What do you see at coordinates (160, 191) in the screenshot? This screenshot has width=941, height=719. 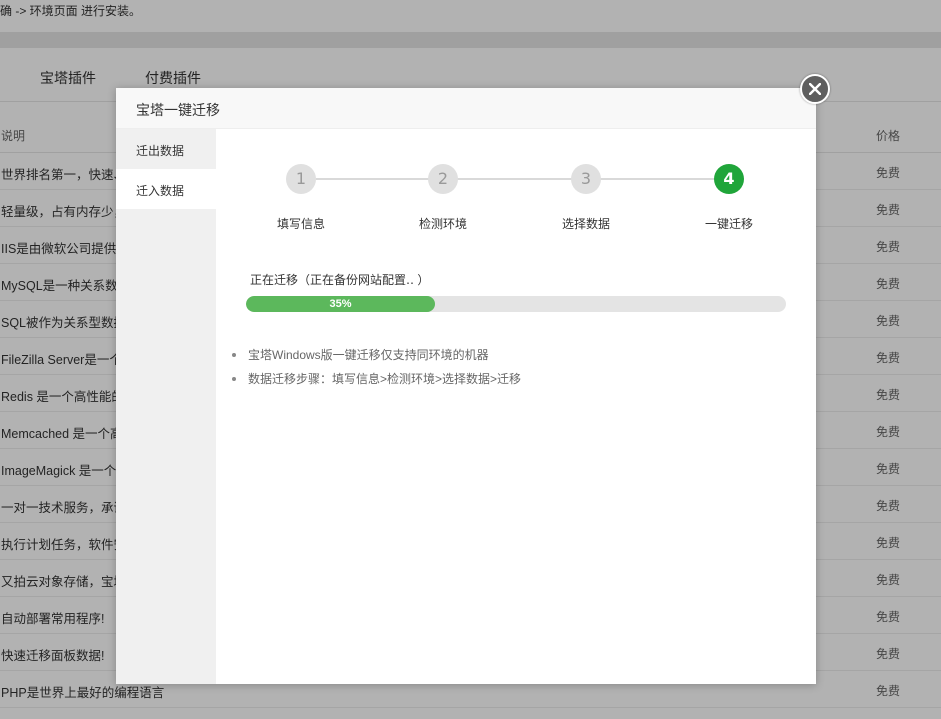 I see `sidebar-item-label: 迁入数据` at bounding box center [160, 191].